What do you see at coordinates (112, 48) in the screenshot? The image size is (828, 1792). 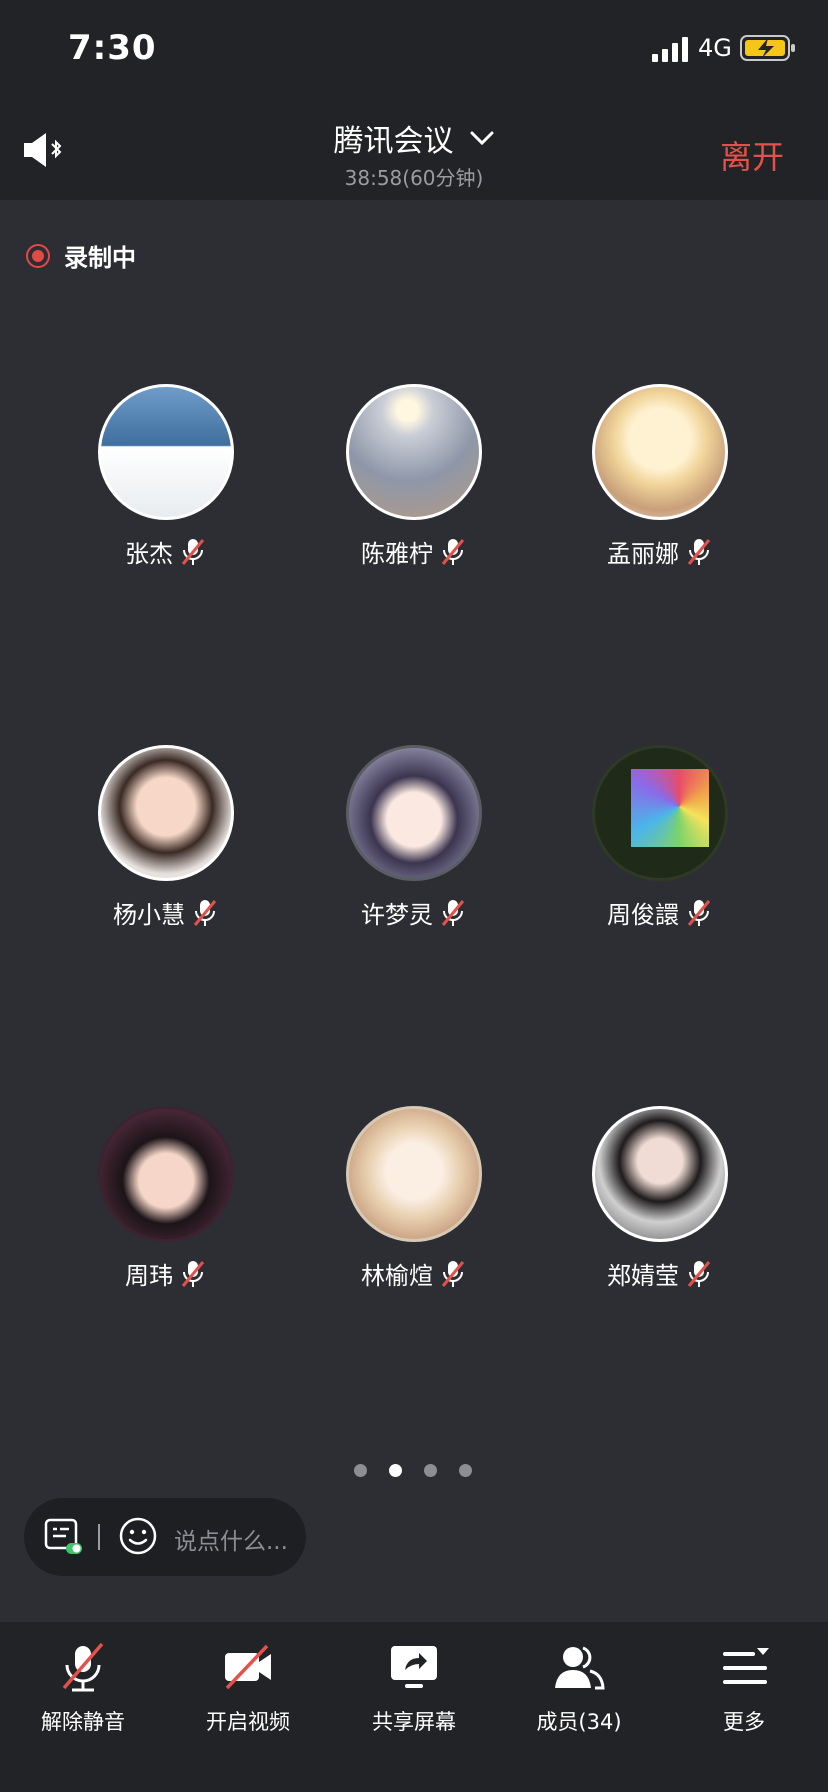 I see `clock: 7:30` at bounding box center [112, 48].